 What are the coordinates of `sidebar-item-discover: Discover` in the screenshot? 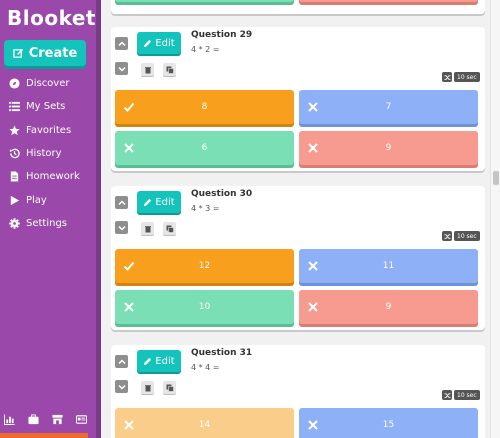 It's located at (48, 83).